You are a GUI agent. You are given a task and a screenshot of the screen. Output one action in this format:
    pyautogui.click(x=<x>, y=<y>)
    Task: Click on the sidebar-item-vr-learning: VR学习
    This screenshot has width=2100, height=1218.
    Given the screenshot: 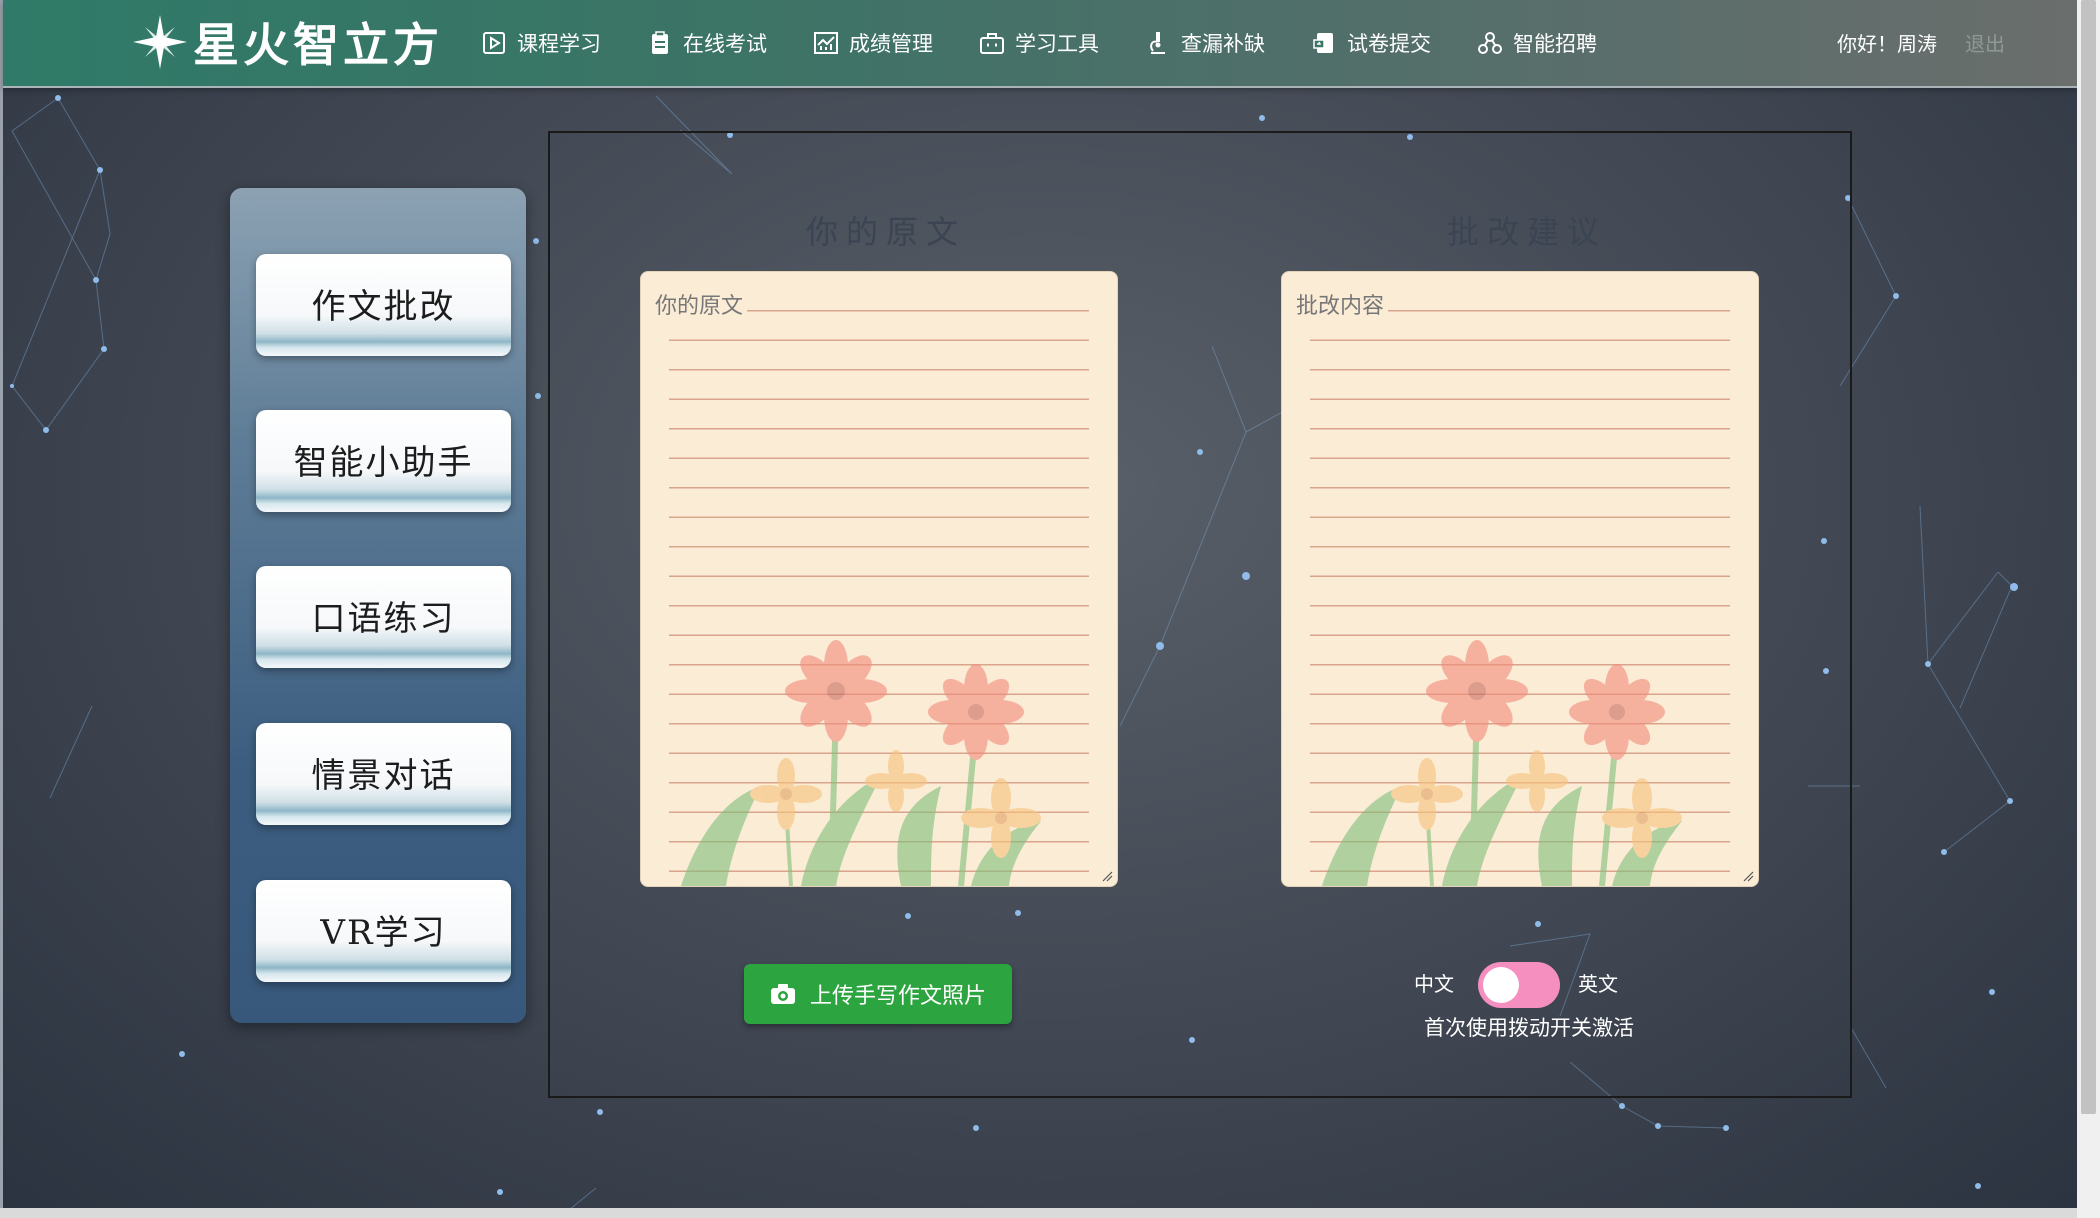 What is the action you would take?
    pyautogui.click(x=383, y=931)
    